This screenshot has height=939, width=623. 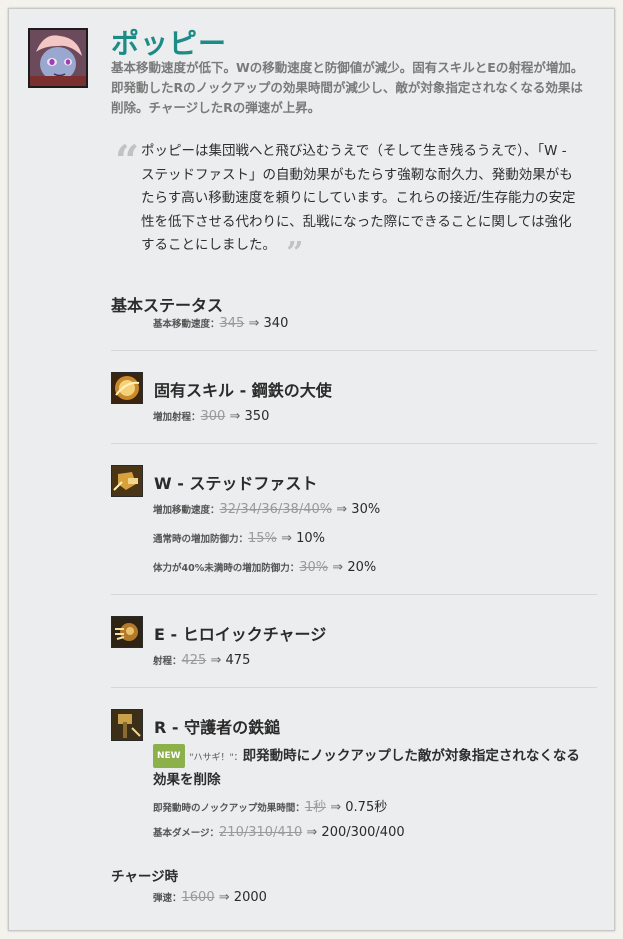 What do you see at coordinates (217, 727) in the screenshot?
I see `ability-title-r: R - 守護者の鉄鎚` at bounding box center [217, 727].